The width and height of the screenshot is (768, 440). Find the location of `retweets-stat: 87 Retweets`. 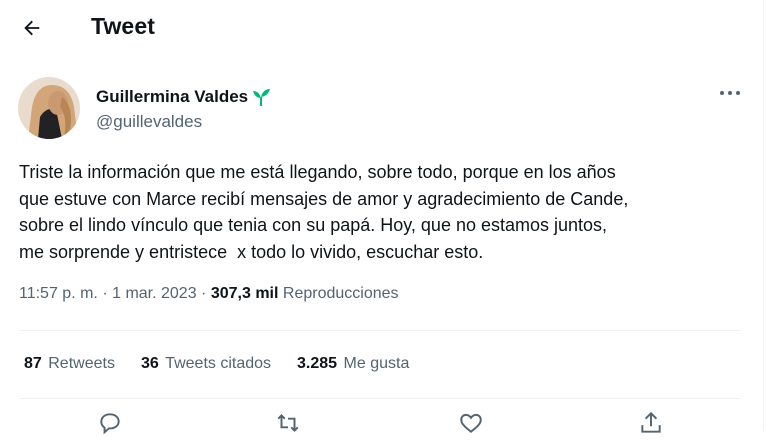

retweets-stat: 87 Retweets is located at coordinates (69, 364).